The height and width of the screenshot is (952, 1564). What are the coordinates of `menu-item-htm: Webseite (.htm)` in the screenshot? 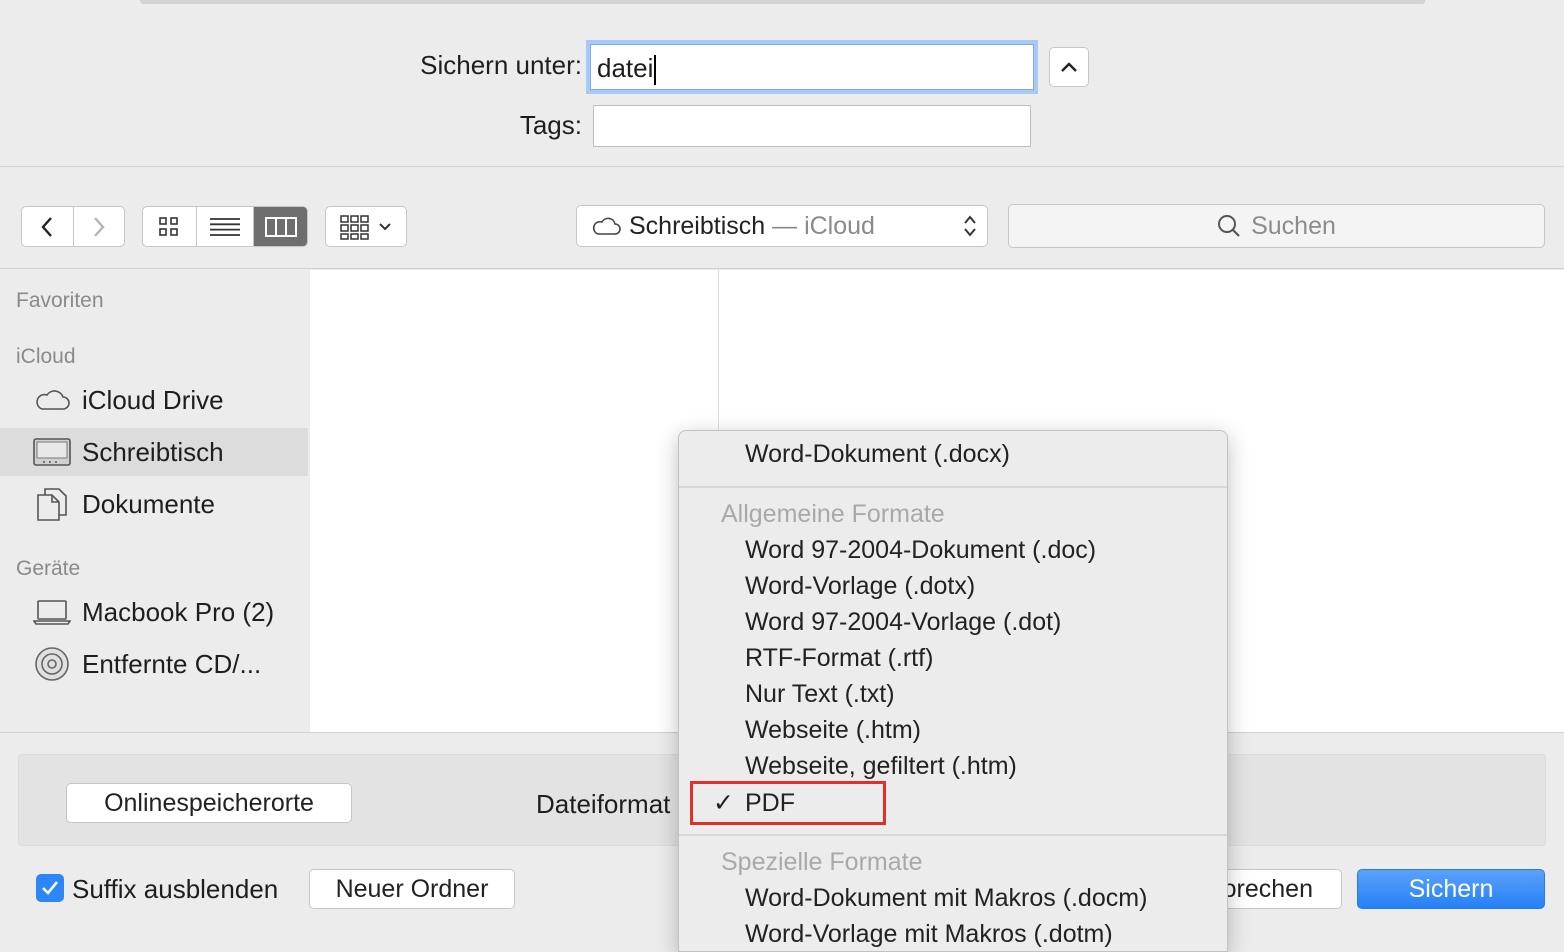 It's located at (833, 730).